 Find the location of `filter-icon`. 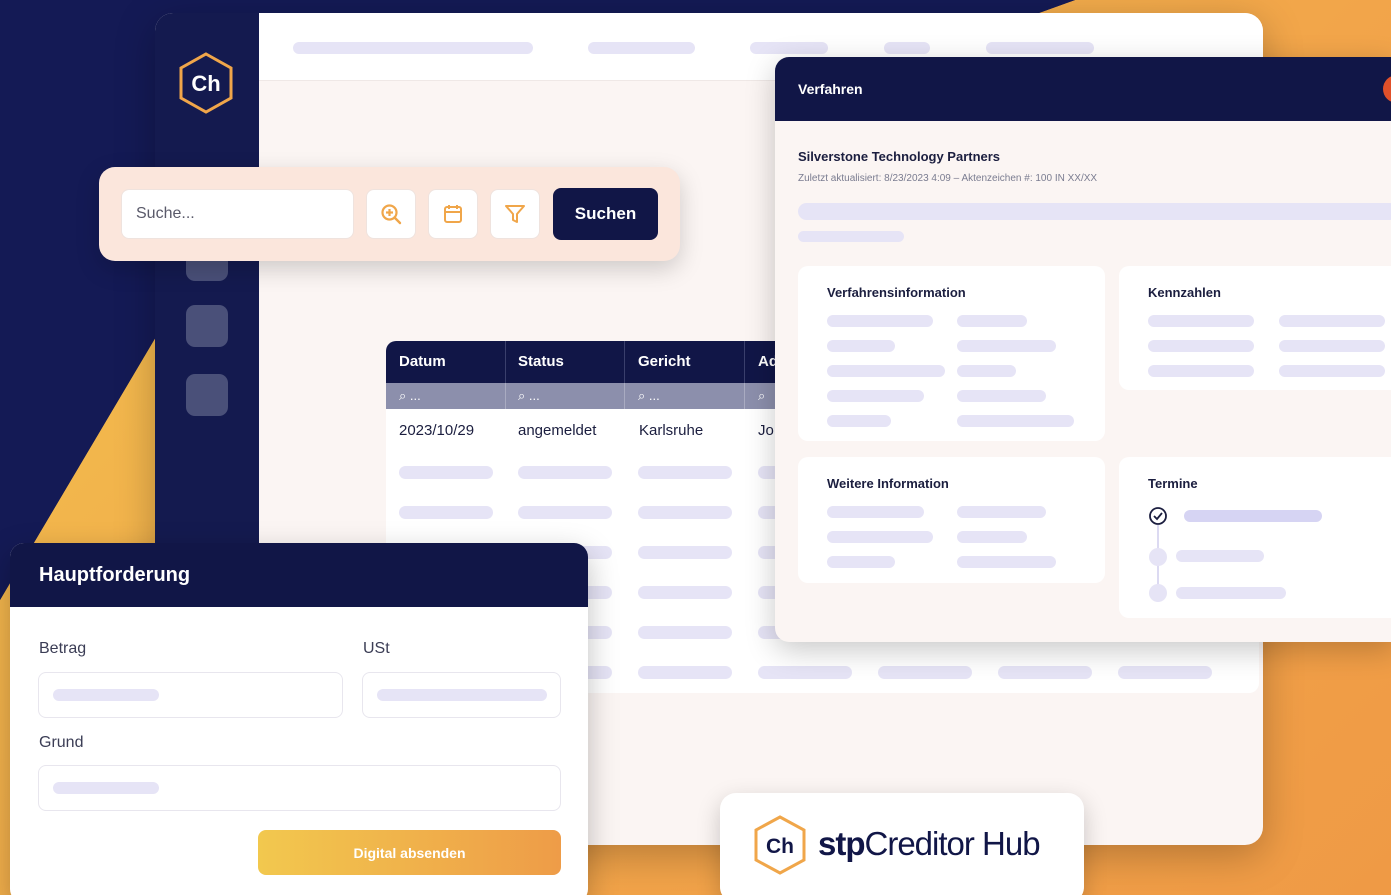

filter-icon is located at coordinates (515, 214).